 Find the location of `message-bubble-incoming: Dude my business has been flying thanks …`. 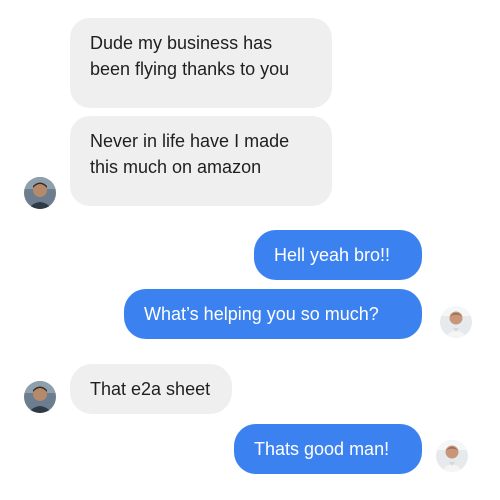

message-bubble-incoming: Dude my business has been flying thanks … is located at coordinates (201, 63).